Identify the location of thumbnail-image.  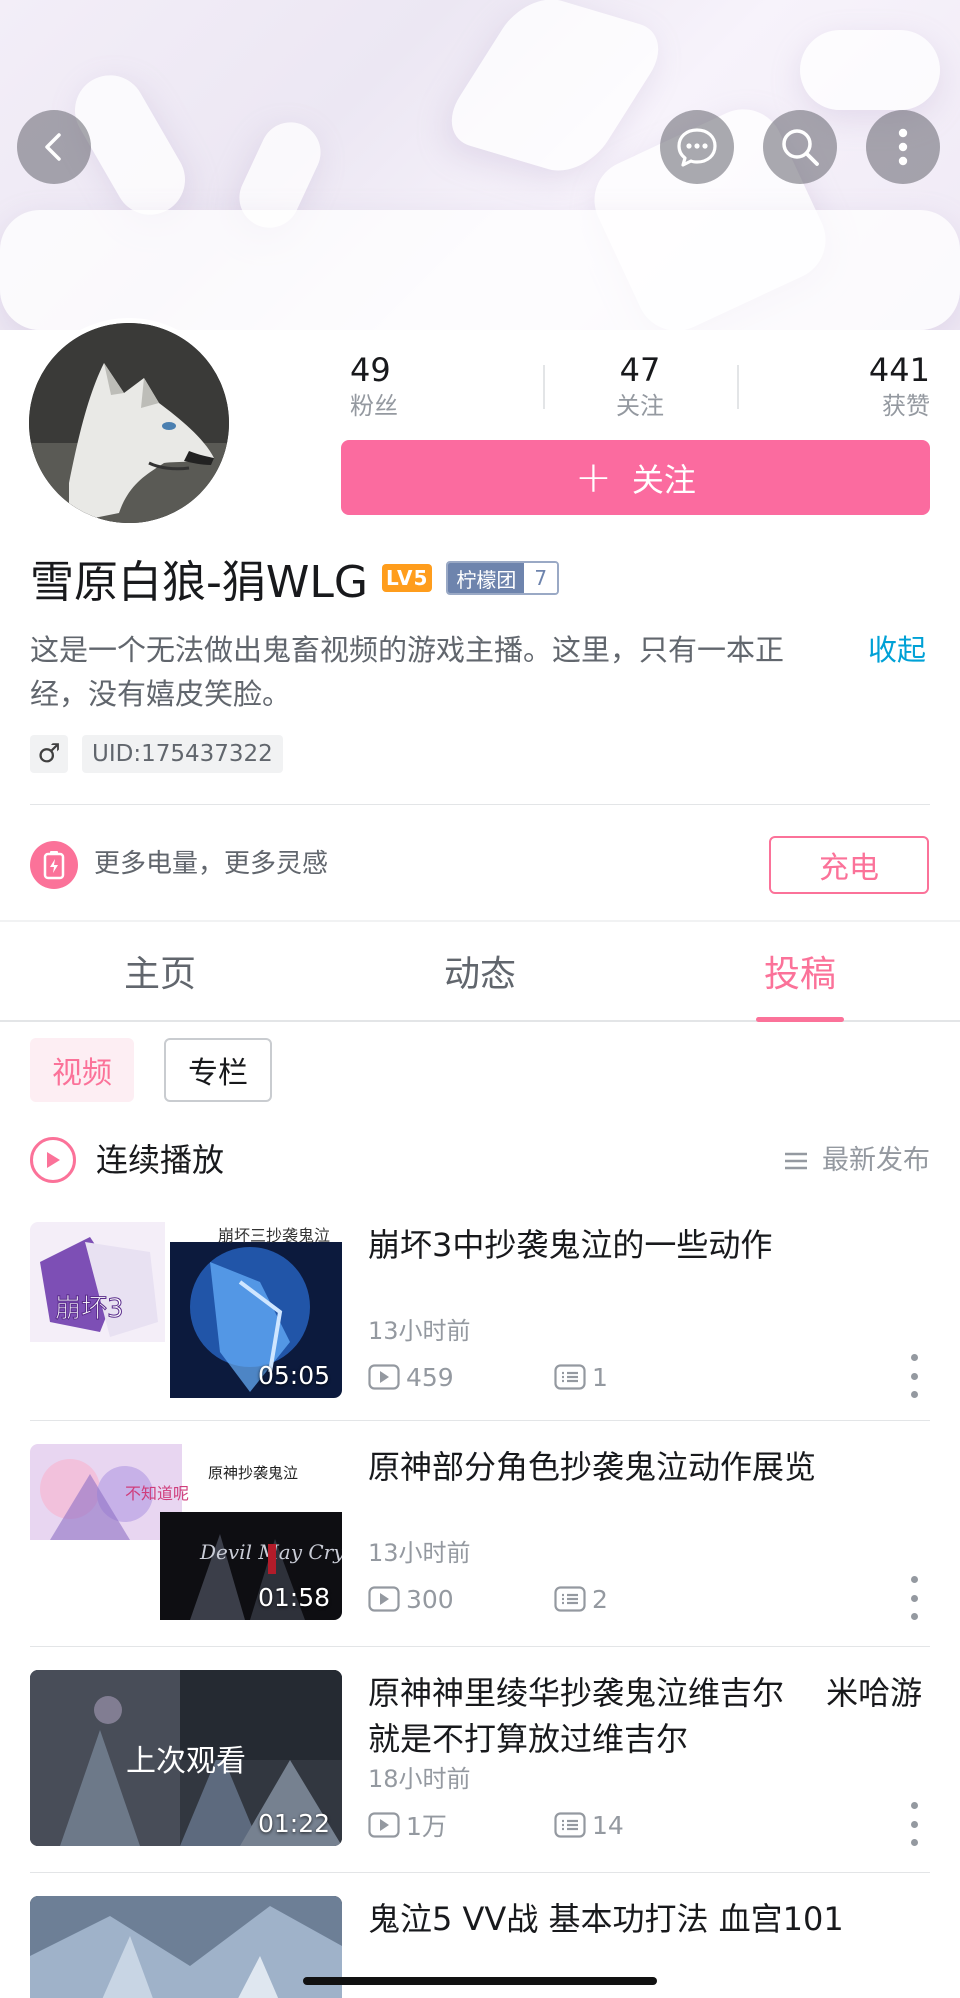
(186, 1947).